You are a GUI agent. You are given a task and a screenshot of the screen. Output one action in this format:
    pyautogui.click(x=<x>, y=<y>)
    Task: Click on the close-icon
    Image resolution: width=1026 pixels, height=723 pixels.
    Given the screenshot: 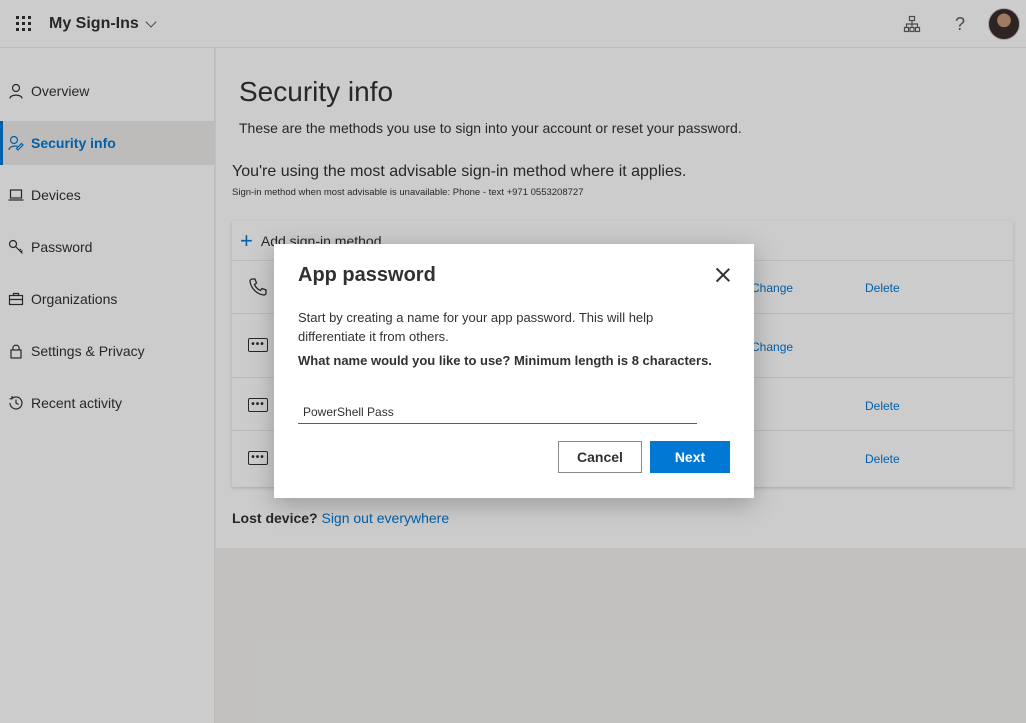 What is the action you would take?
    pyautogui.click(x=723, y=275)
    